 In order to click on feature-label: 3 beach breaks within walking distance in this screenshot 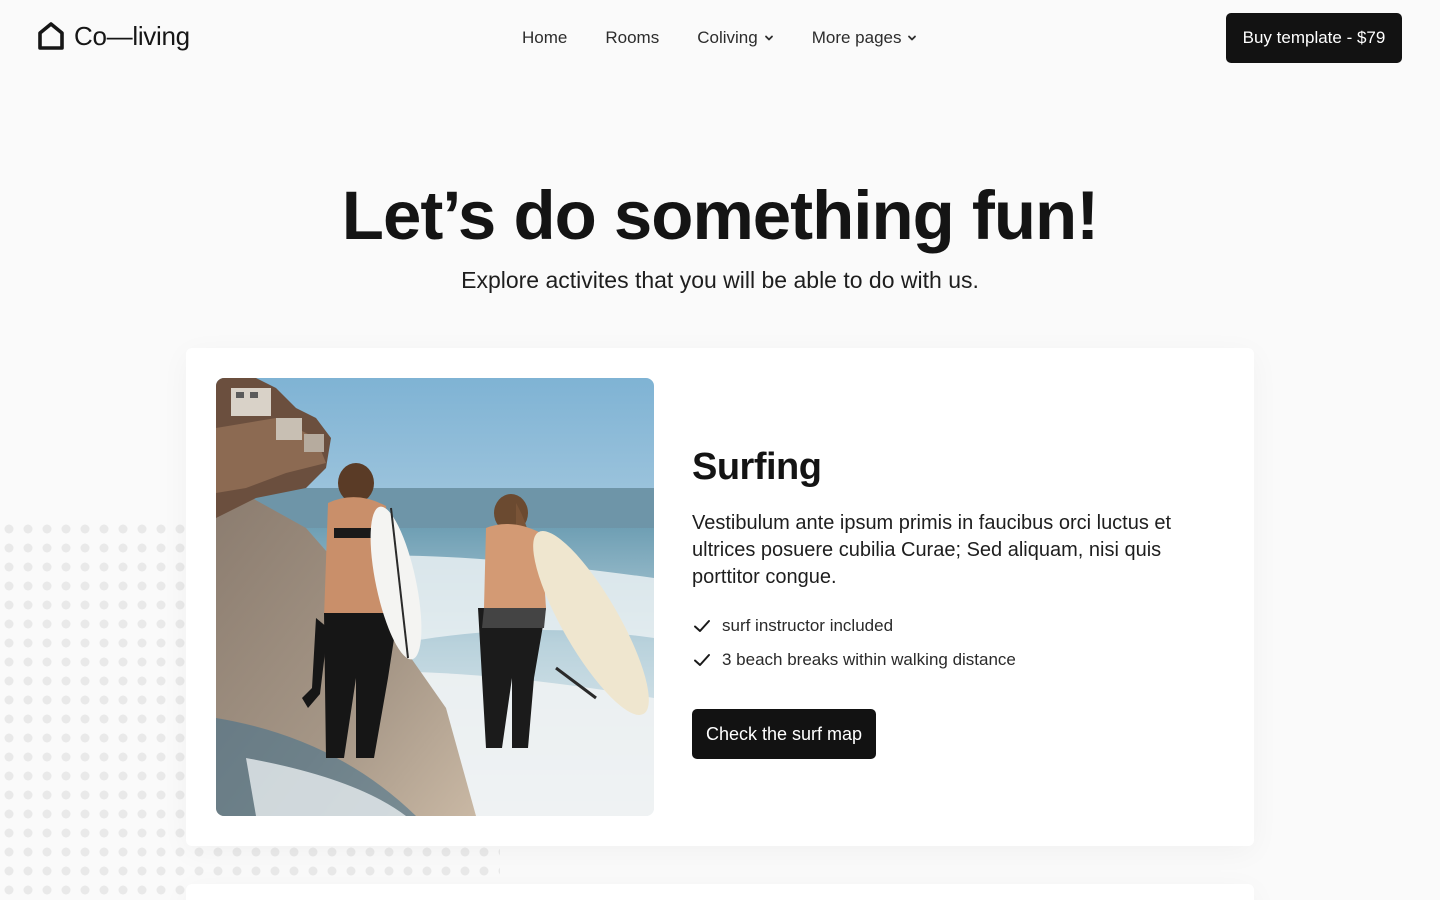, I will do `click(869, 659)`.